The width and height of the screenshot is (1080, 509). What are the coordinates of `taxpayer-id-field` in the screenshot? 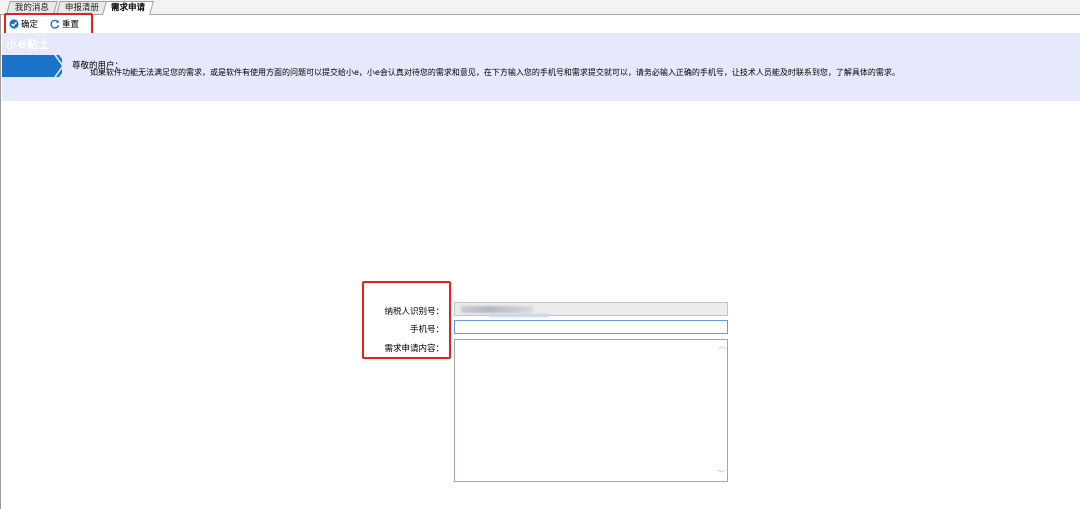 It's located at (591, 309).